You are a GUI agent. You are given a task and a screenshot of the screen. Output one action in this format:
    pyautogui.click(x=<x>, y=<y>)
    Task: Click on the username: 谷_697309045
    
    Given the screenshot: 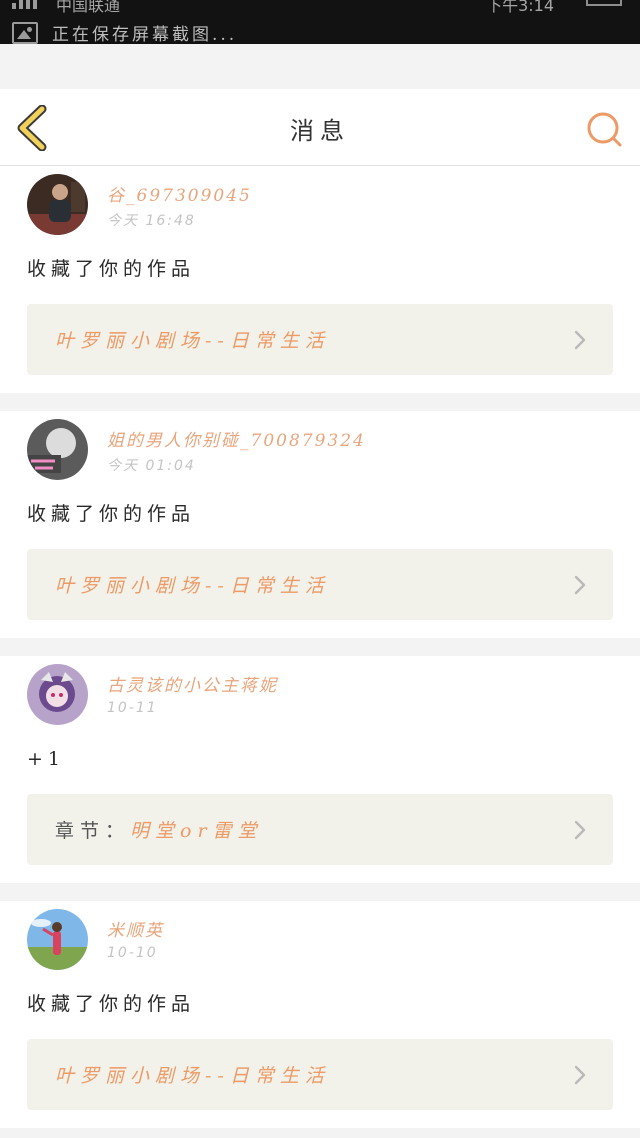 What is the action you would take?
    pyautogui.click(x=179, y=193)
    